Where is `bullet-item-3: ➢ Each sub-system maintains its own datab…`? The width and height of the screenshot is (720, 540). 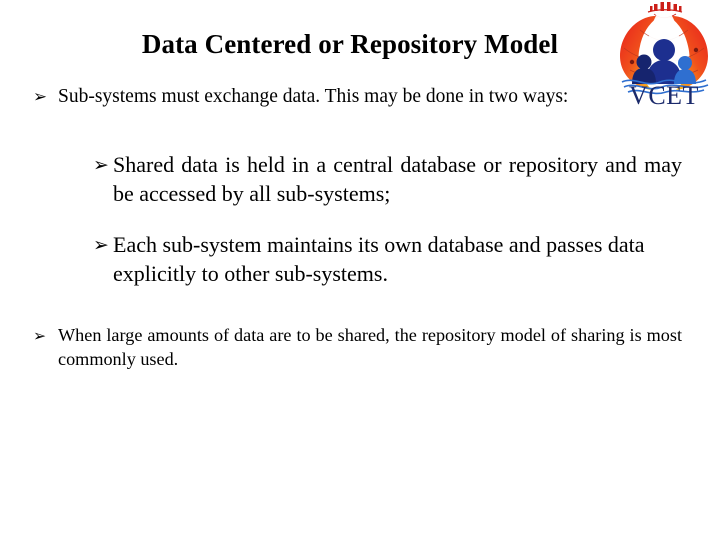
bullet-item-3: ➢ Each sub-system maintains its own datab… is located at coordinates (360, 259).